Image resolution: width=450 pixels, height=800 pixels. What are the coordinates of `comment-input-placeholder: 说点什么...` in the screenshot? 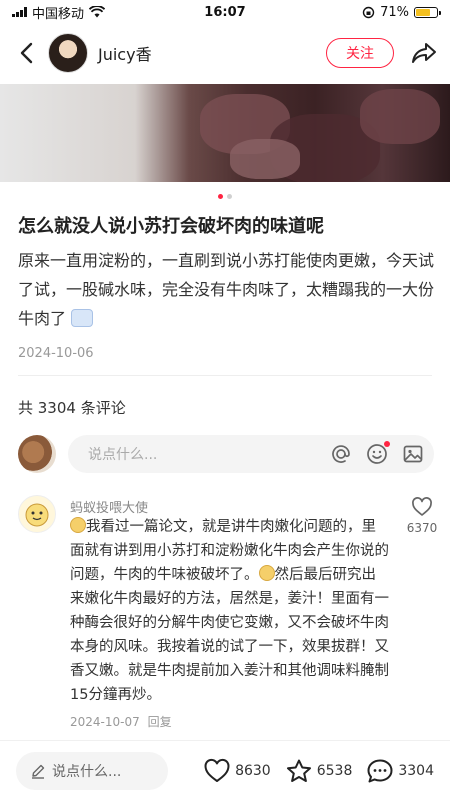 It's located at (123, 455).